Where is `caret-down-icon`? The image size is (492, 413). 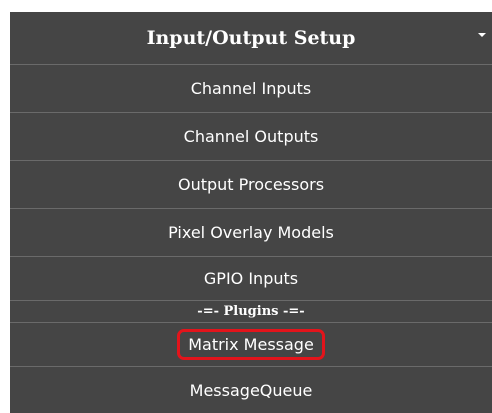 caret-down-icon is located at coordinates (482, 35).